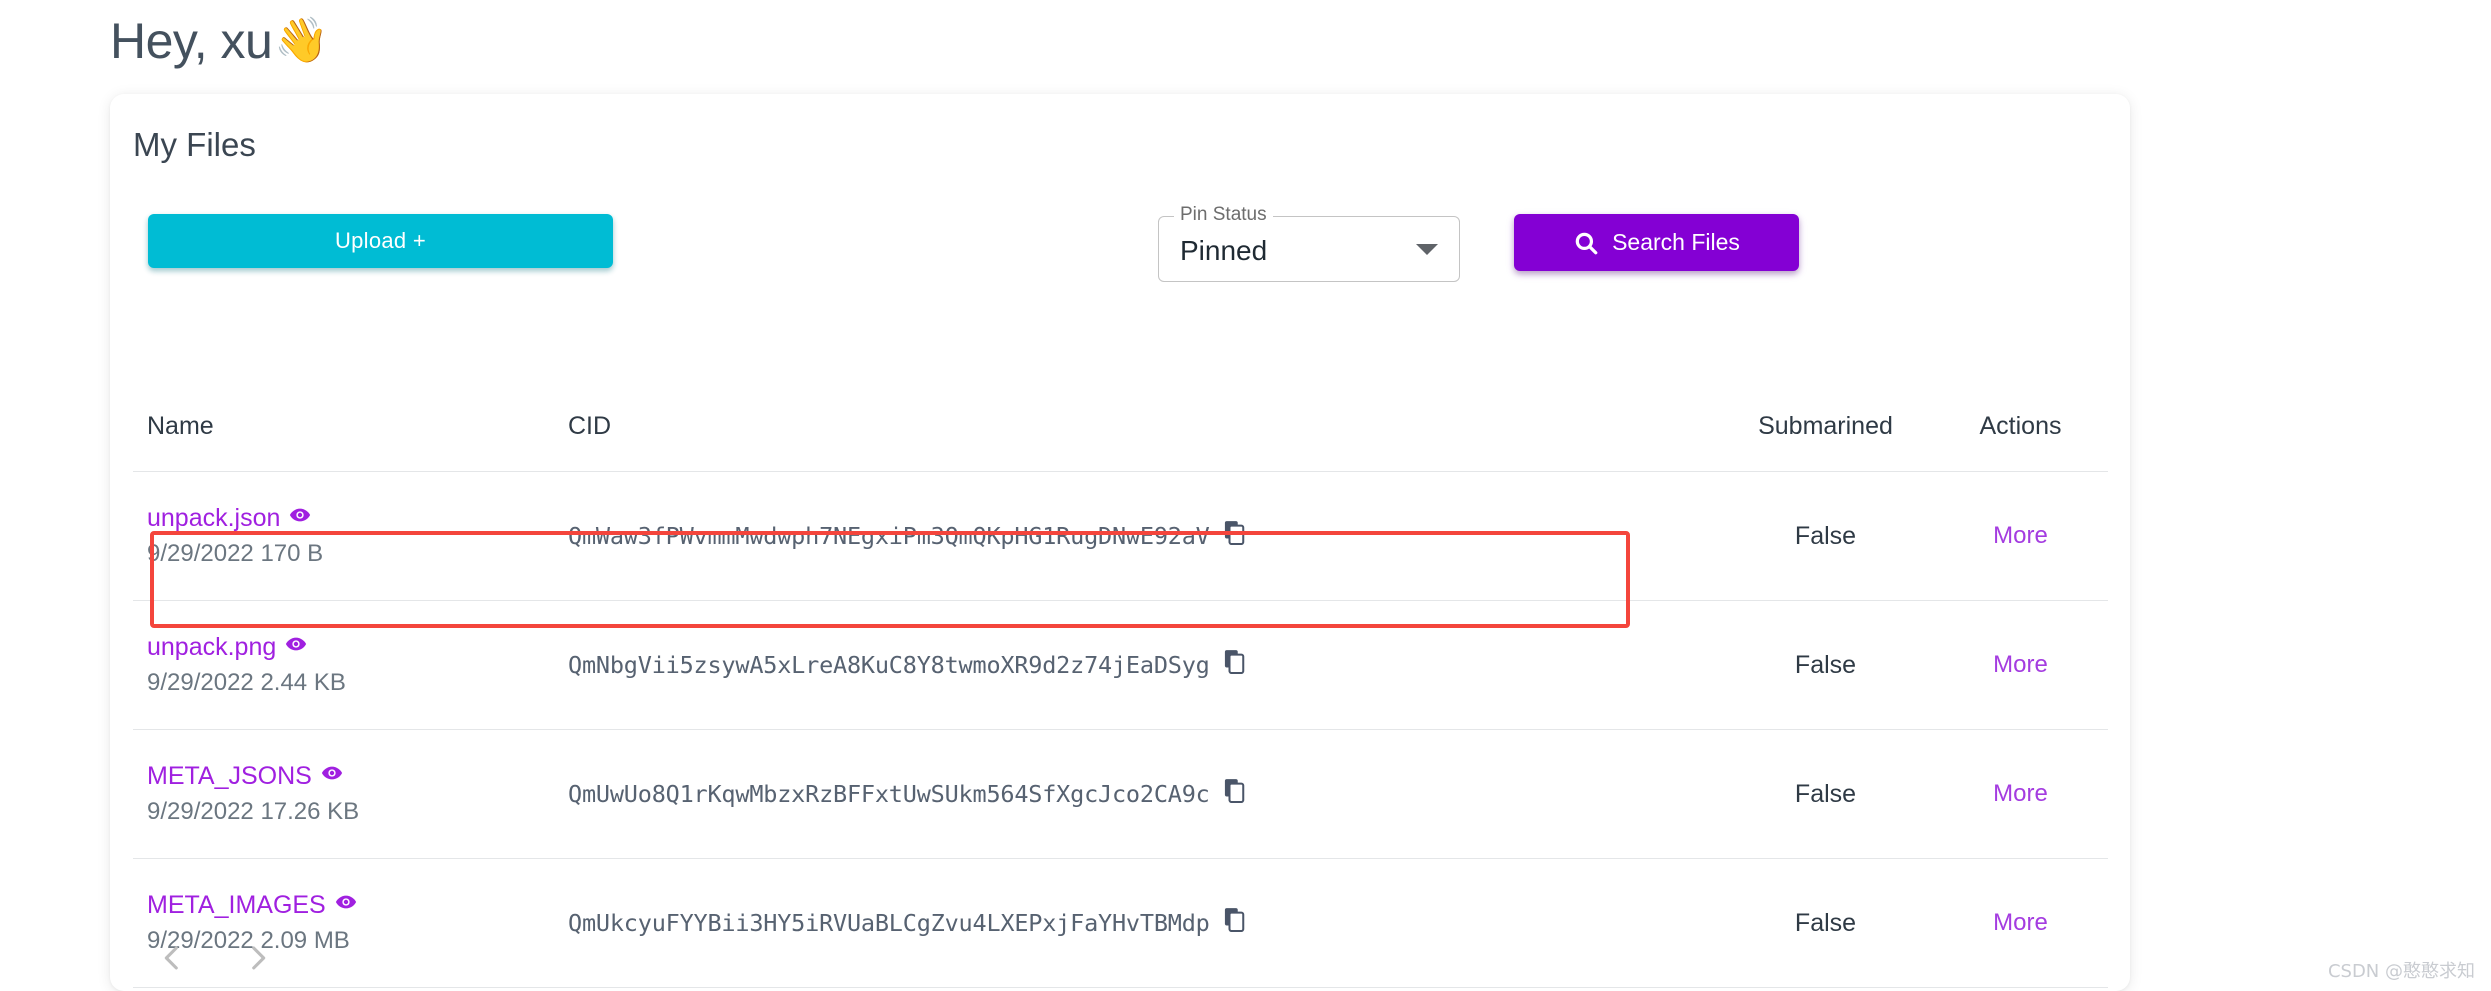 This screenshot has width=2491, height=991. What do you see at coordinates (1427, 249) in the screenshot?
I see `chevron-down-icon` at bounding box center [1427, 249].